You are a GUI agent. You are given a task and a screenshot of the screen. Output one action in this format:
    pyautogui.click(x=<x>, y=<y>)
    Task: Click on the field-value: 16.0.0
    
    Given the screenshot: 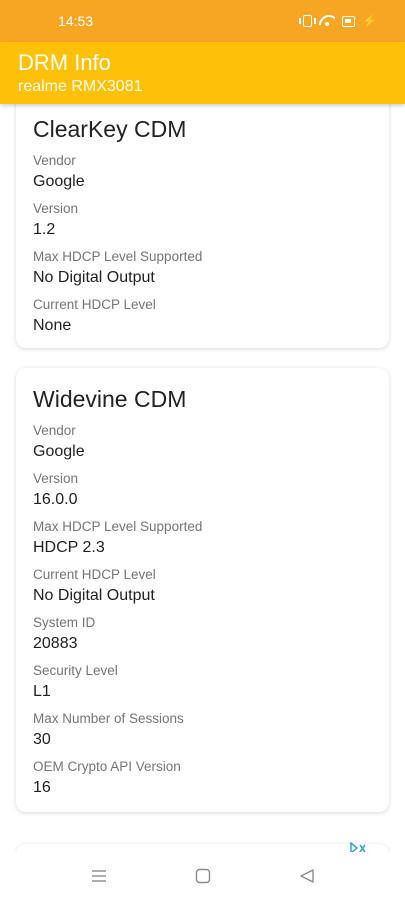 What is the action you would take?
    pyautogui.click(x=55, y=499)
    